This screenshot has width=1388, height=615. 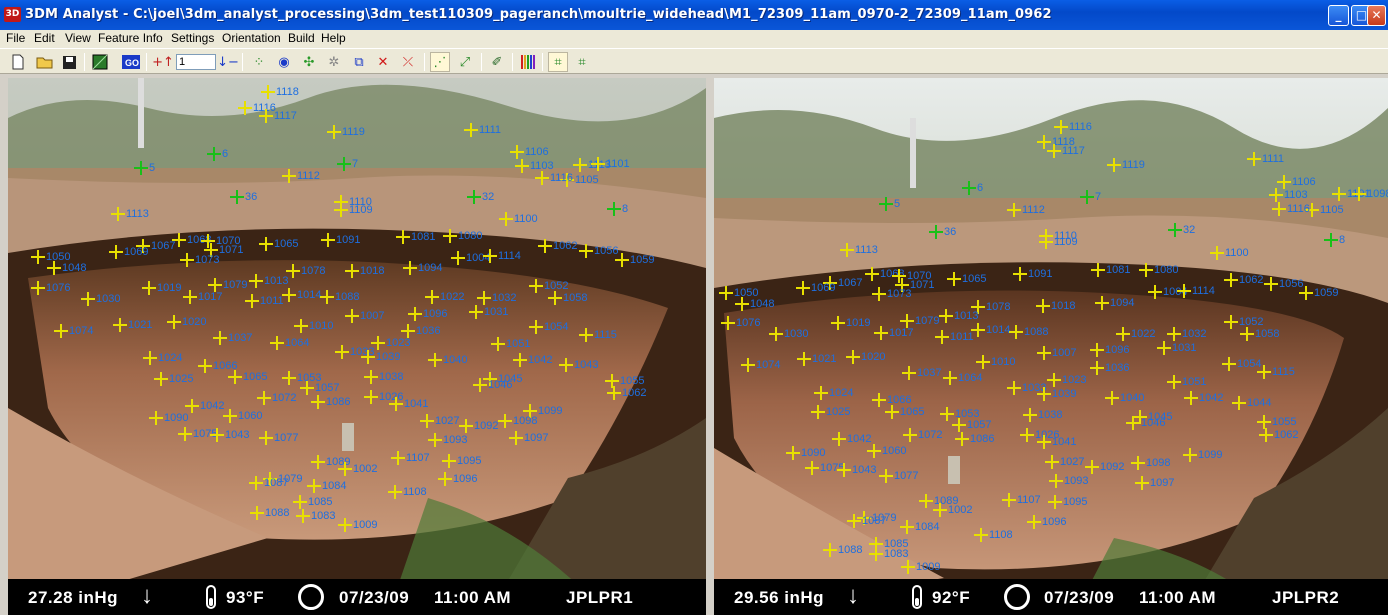 What do you see at coordinates (1304, 182) in the screenshot?
I see `point-id-label: 1106` at bounding box center [1304, 182].